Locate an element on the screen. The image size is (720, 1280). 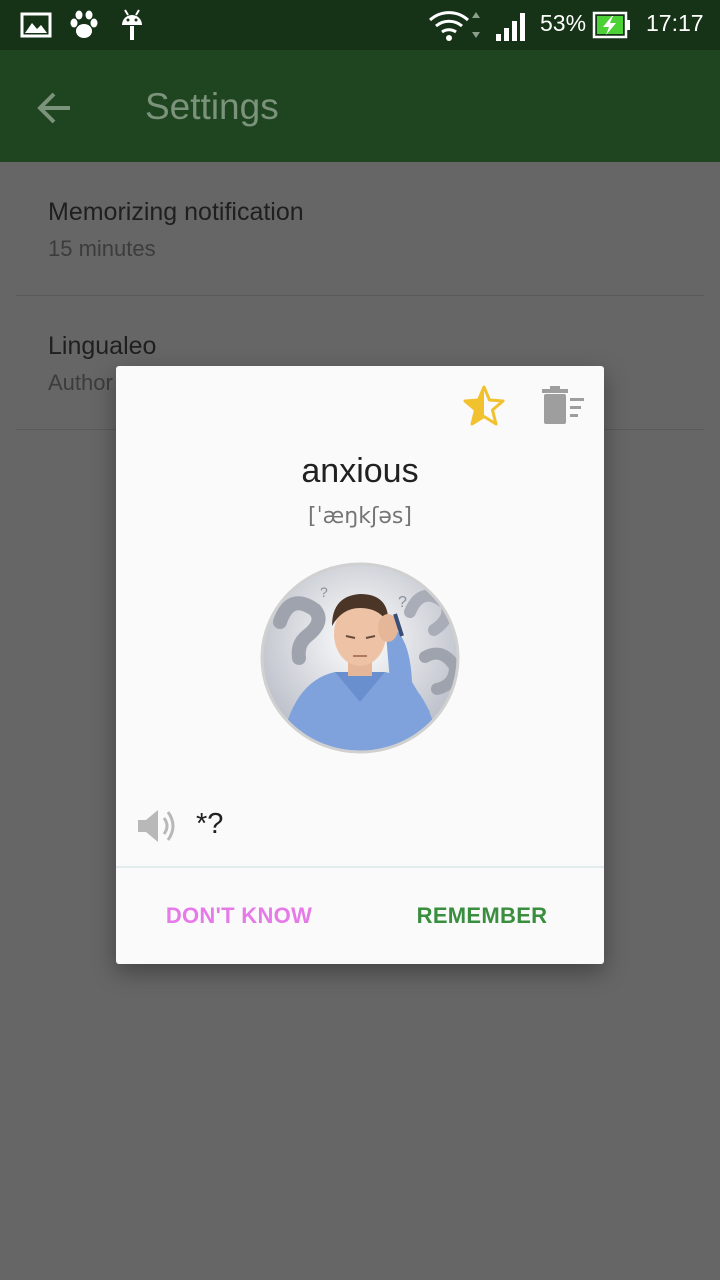
favorite-button is located at coordinates (484, 406).